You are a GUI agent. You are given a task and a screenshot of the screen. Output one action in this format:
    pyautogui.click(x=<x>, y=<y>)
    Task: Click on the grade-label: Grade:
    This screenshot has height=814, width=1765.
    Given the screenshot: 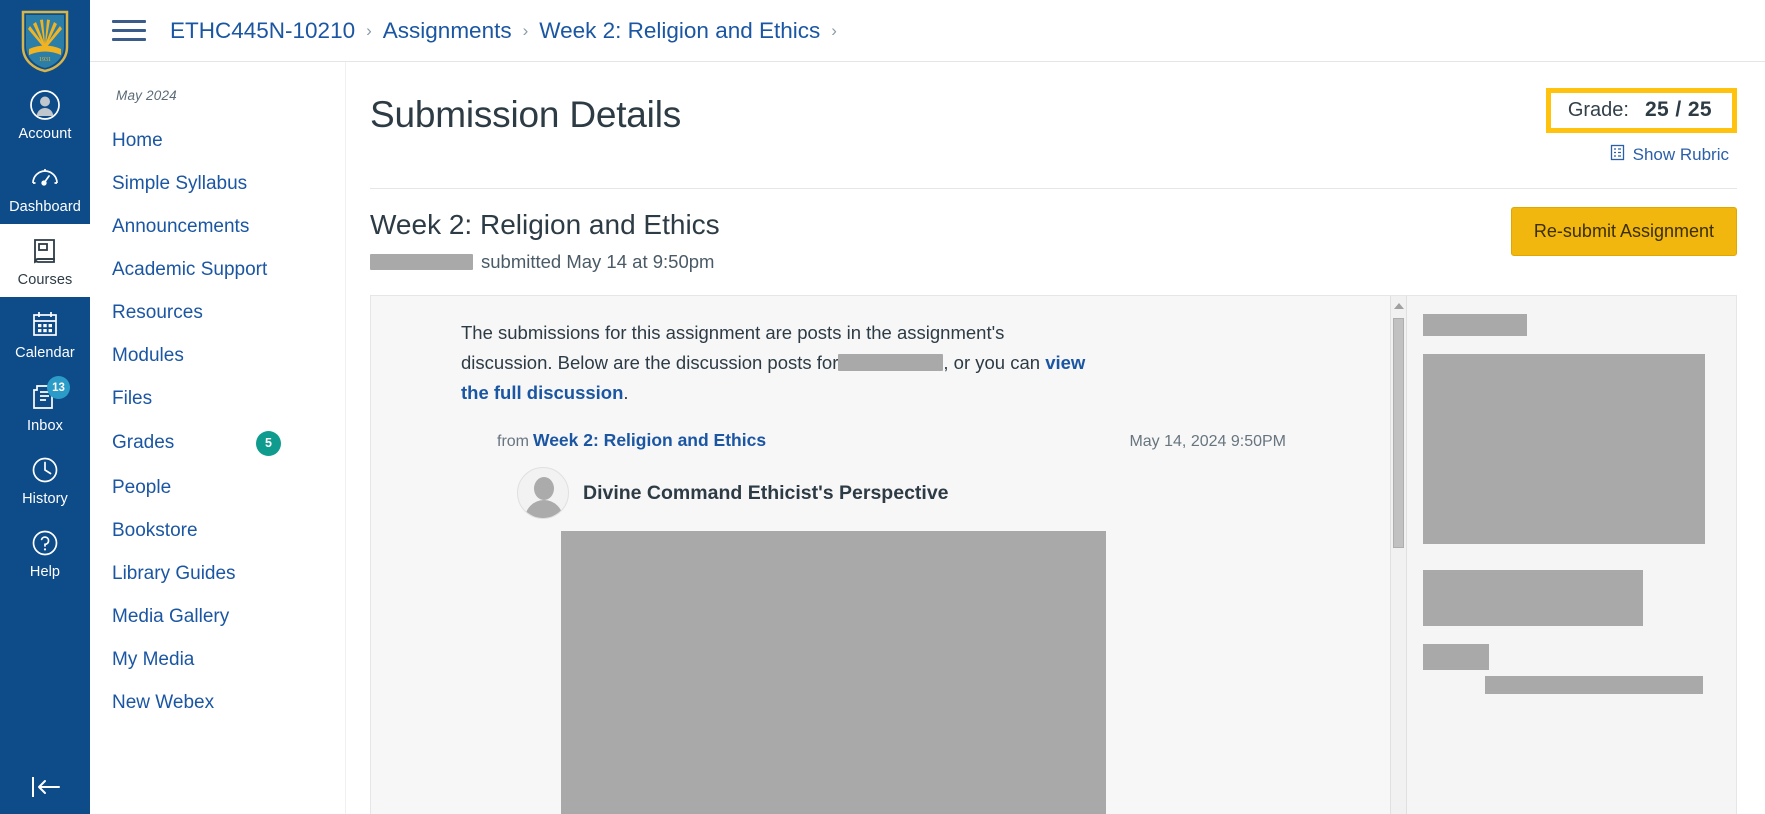 What is the action you would take?
    pyautogui.click(x=1598, y=109)
    